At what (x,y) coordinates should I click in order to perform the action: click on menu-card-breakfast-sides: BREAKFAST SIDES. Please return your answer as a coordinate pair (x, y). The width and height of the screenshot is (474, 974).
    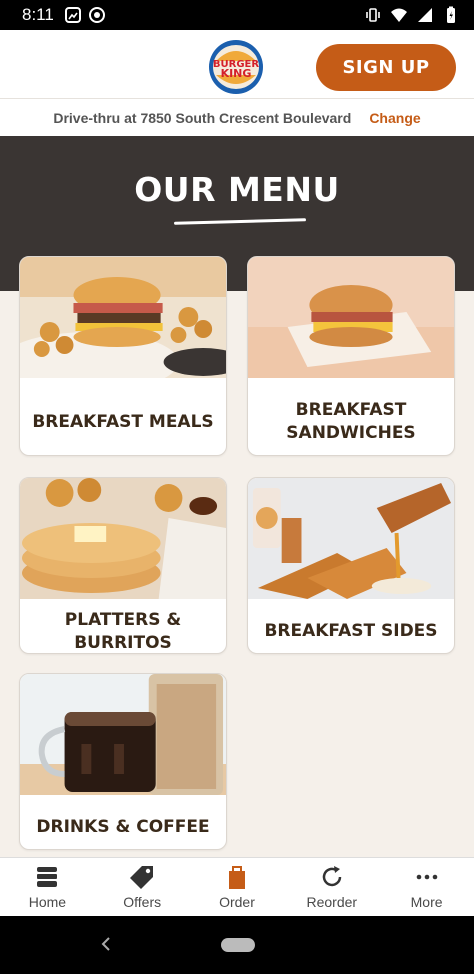
    Looking at the image, I should click on (351, 565).